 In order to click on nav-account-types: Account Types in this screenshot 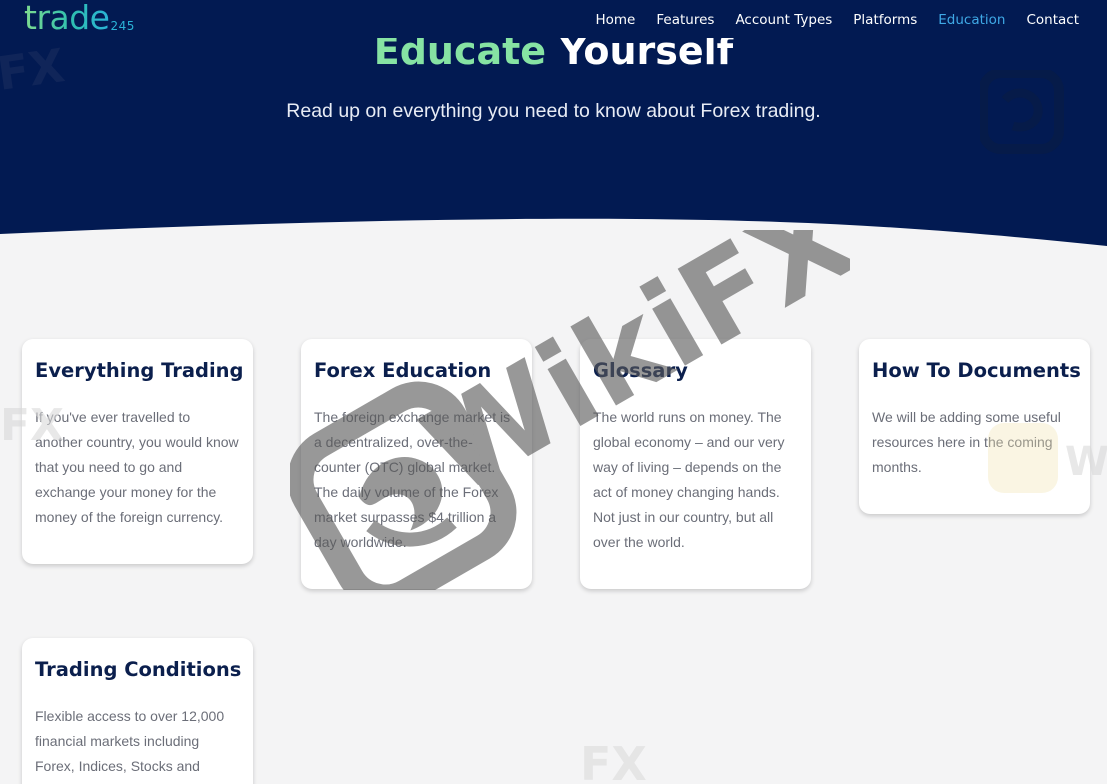, I will do `click(783, 20)`.